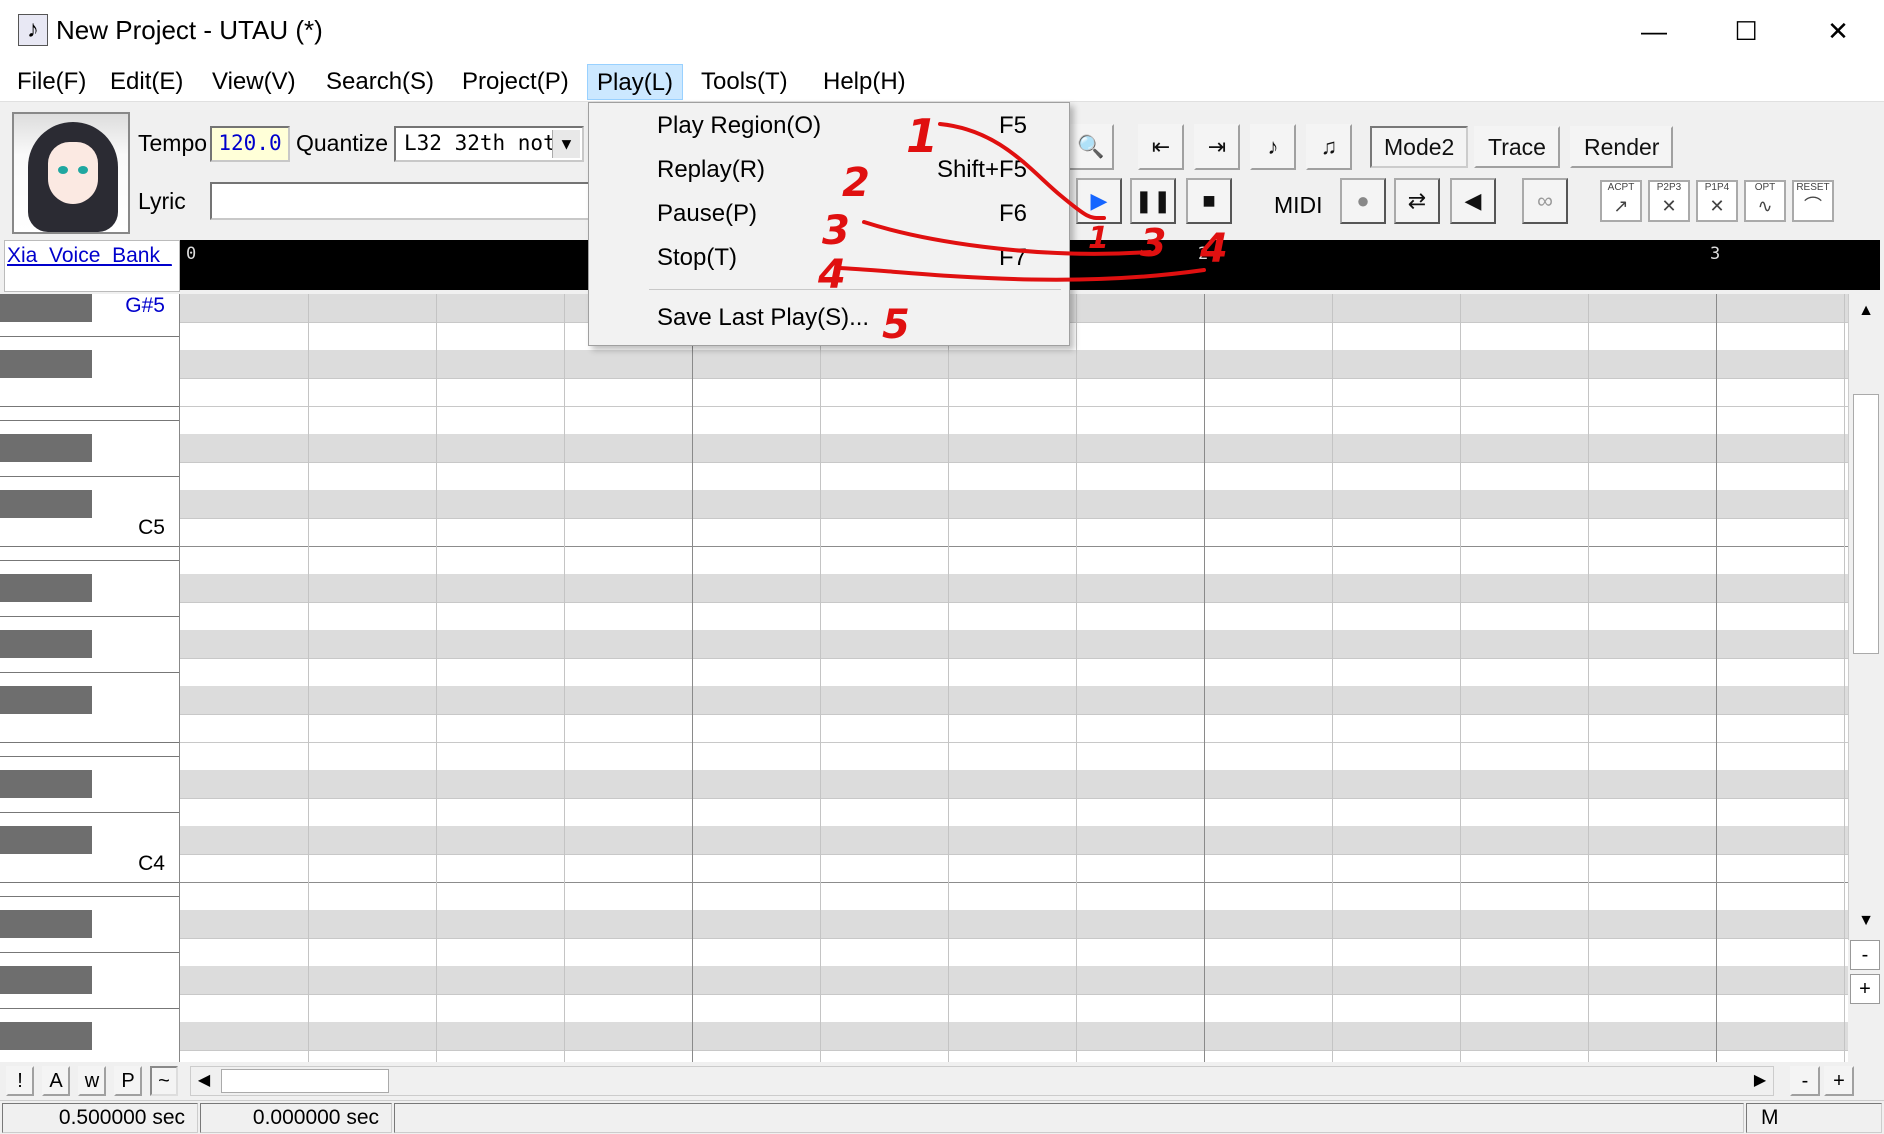  I want to click on menu-item-pause: Pause(P) F6, so click(829, 214).